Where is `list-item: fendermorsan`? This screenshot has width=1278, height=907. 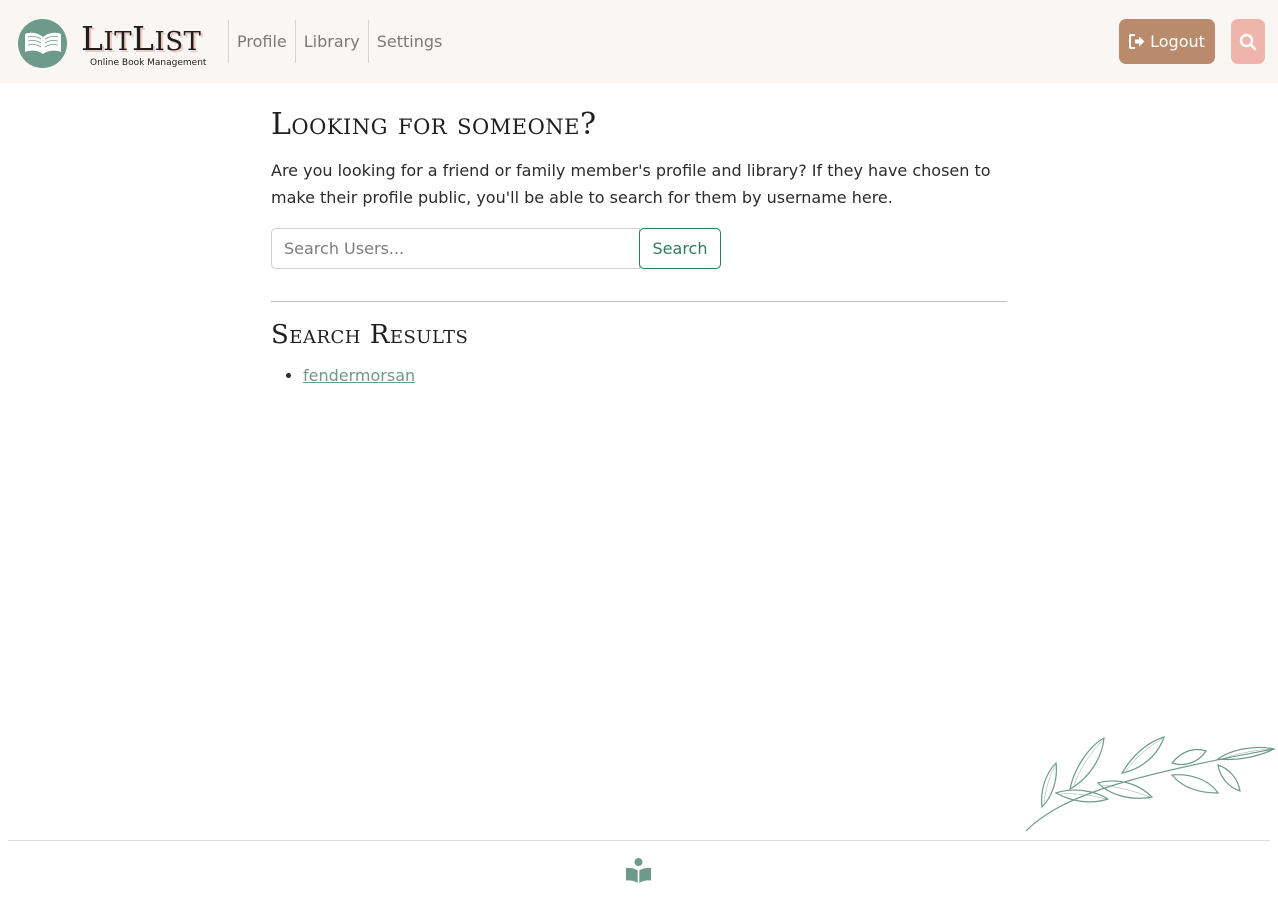
list-item: fendermorsan is located at coordinates (655, 376).